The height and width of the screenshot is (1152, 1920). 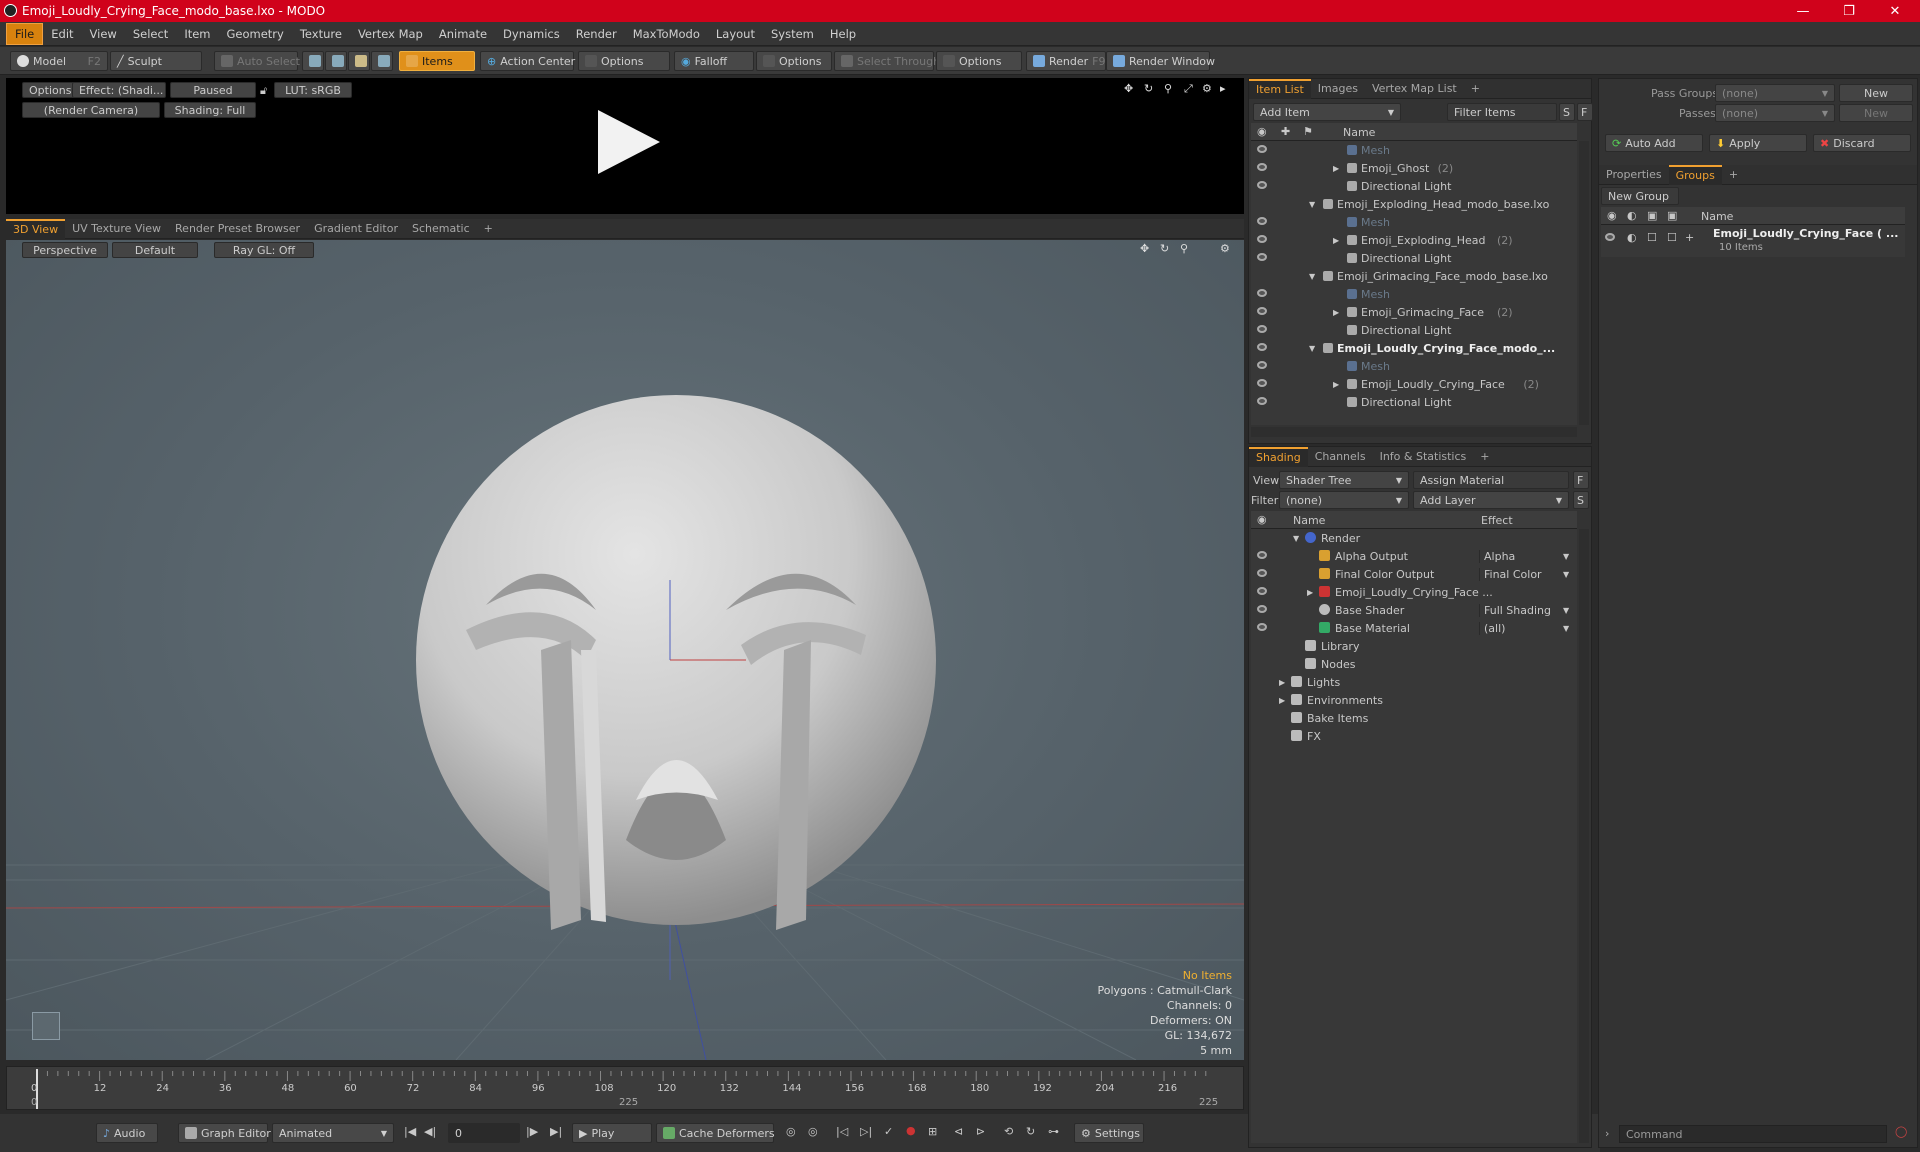 I want to click on falloff-button: ◉ Falloff, so click(x=714, y=61).